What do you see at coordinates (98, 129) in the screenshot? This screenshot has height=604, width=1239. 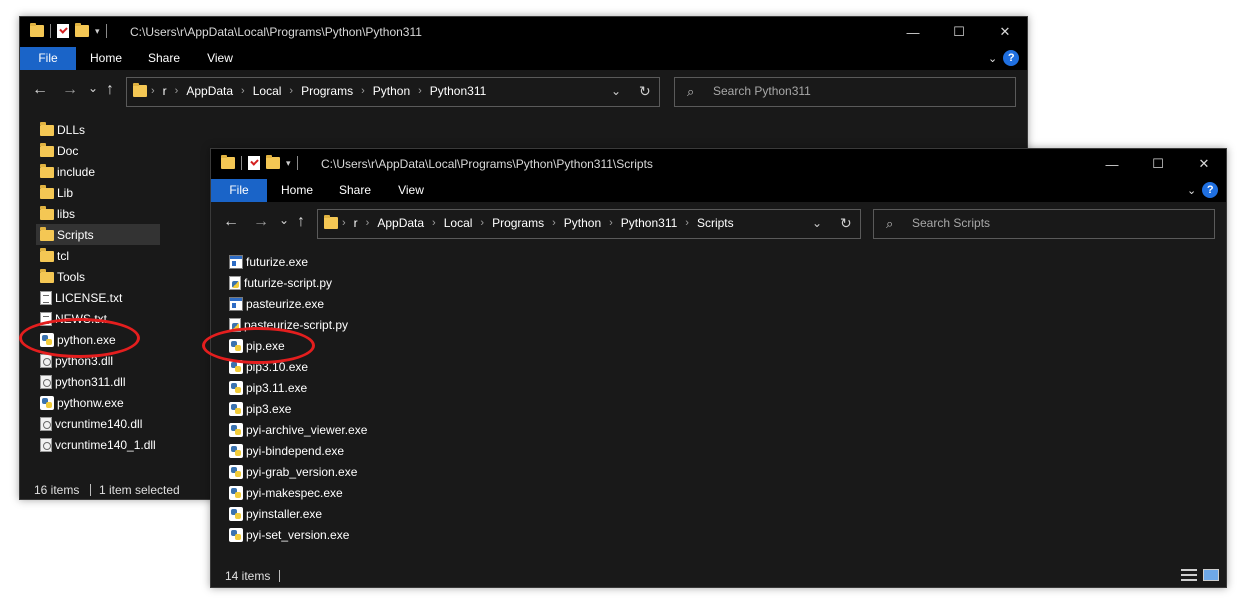 I see `file-list-item: DLLs` at bounding box center [98, 129].